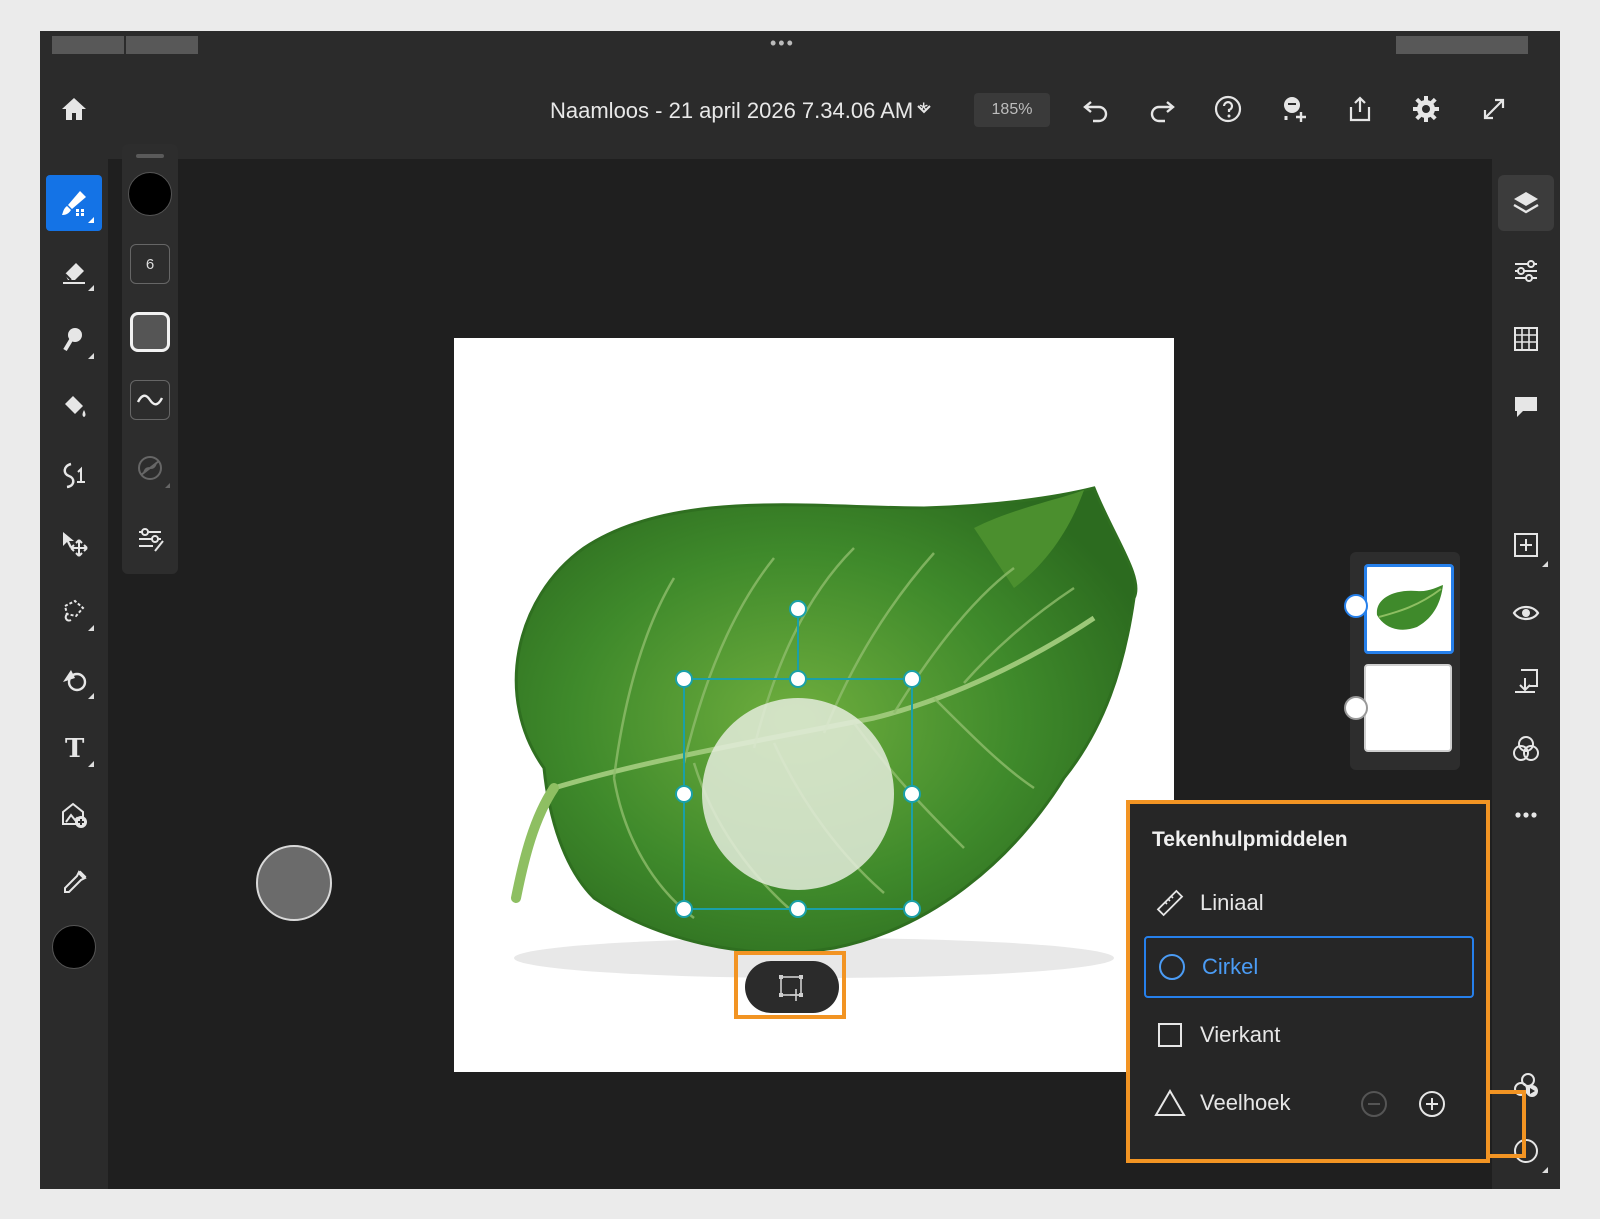 This screenshot has width=1600, height=1219. Describe the element at coordinates (1240, 1034) in the screenshot. I see `square-label: Vierkant` at that location.